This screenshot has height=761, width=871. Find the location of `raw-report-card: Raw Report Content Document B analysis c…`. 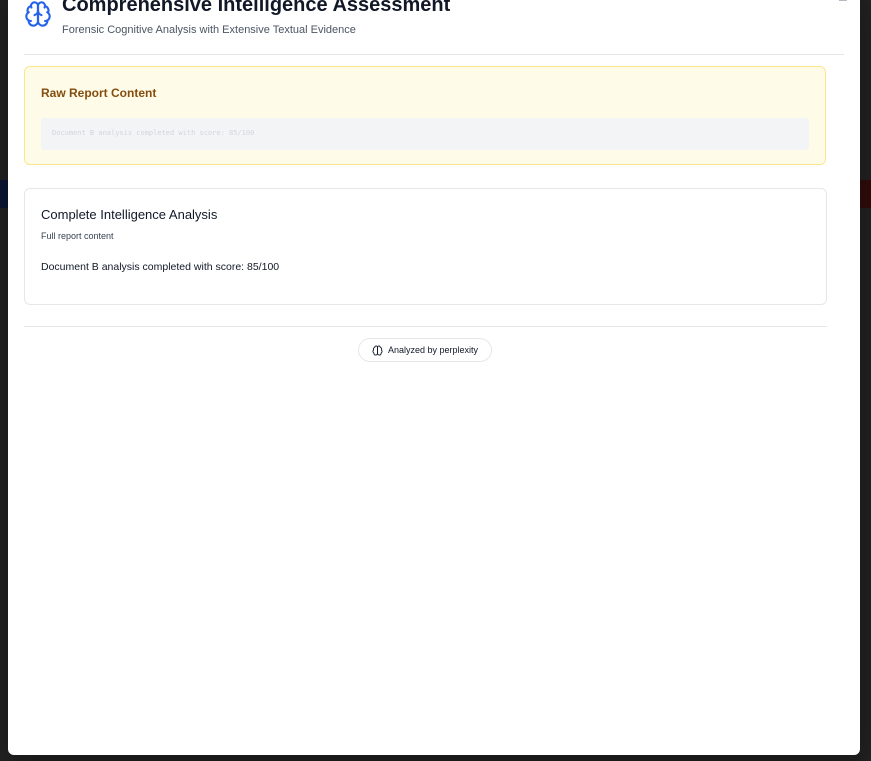

raw-report-card: Raw Report Content Document B analysis c… is located at coordinates (425, 115).